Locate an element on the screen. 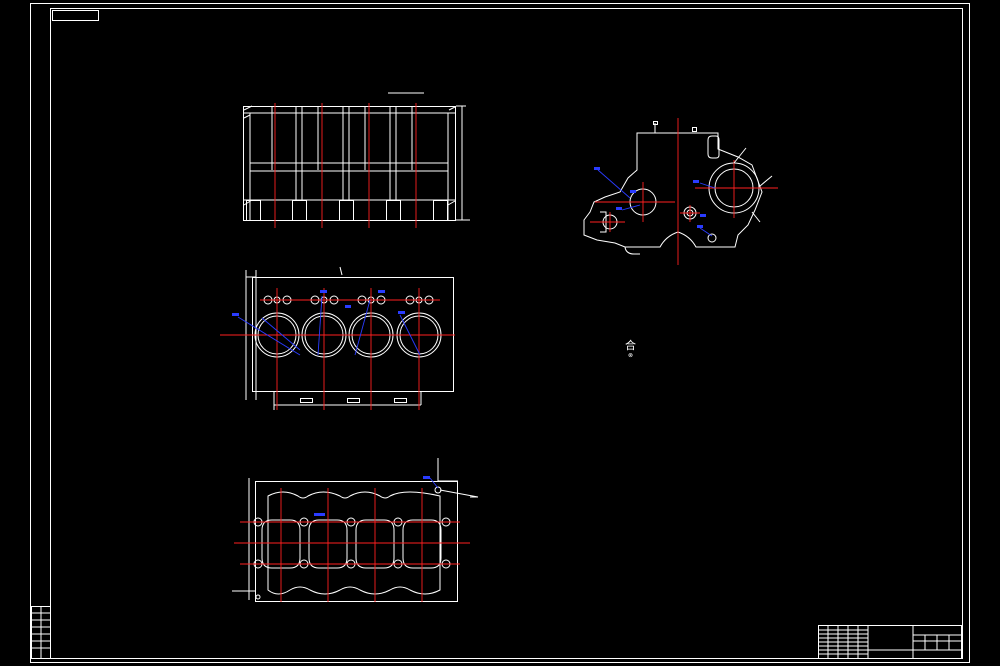 Image resolution: width=1000 pixels, height=666 pixels. title-block is located at coordinates (890, 642).